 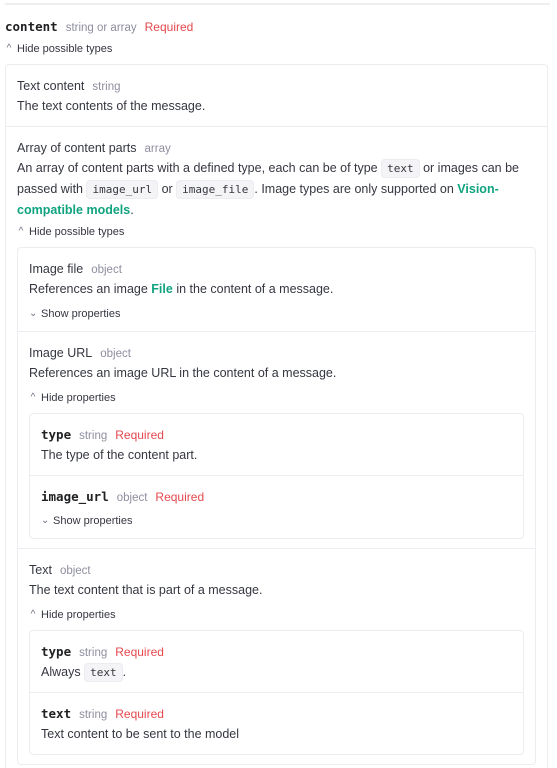 What do you see at coordinates (61, 353) in the screenshot?
I see `subtype-title: Image URL` at bounding box center [61, 353].